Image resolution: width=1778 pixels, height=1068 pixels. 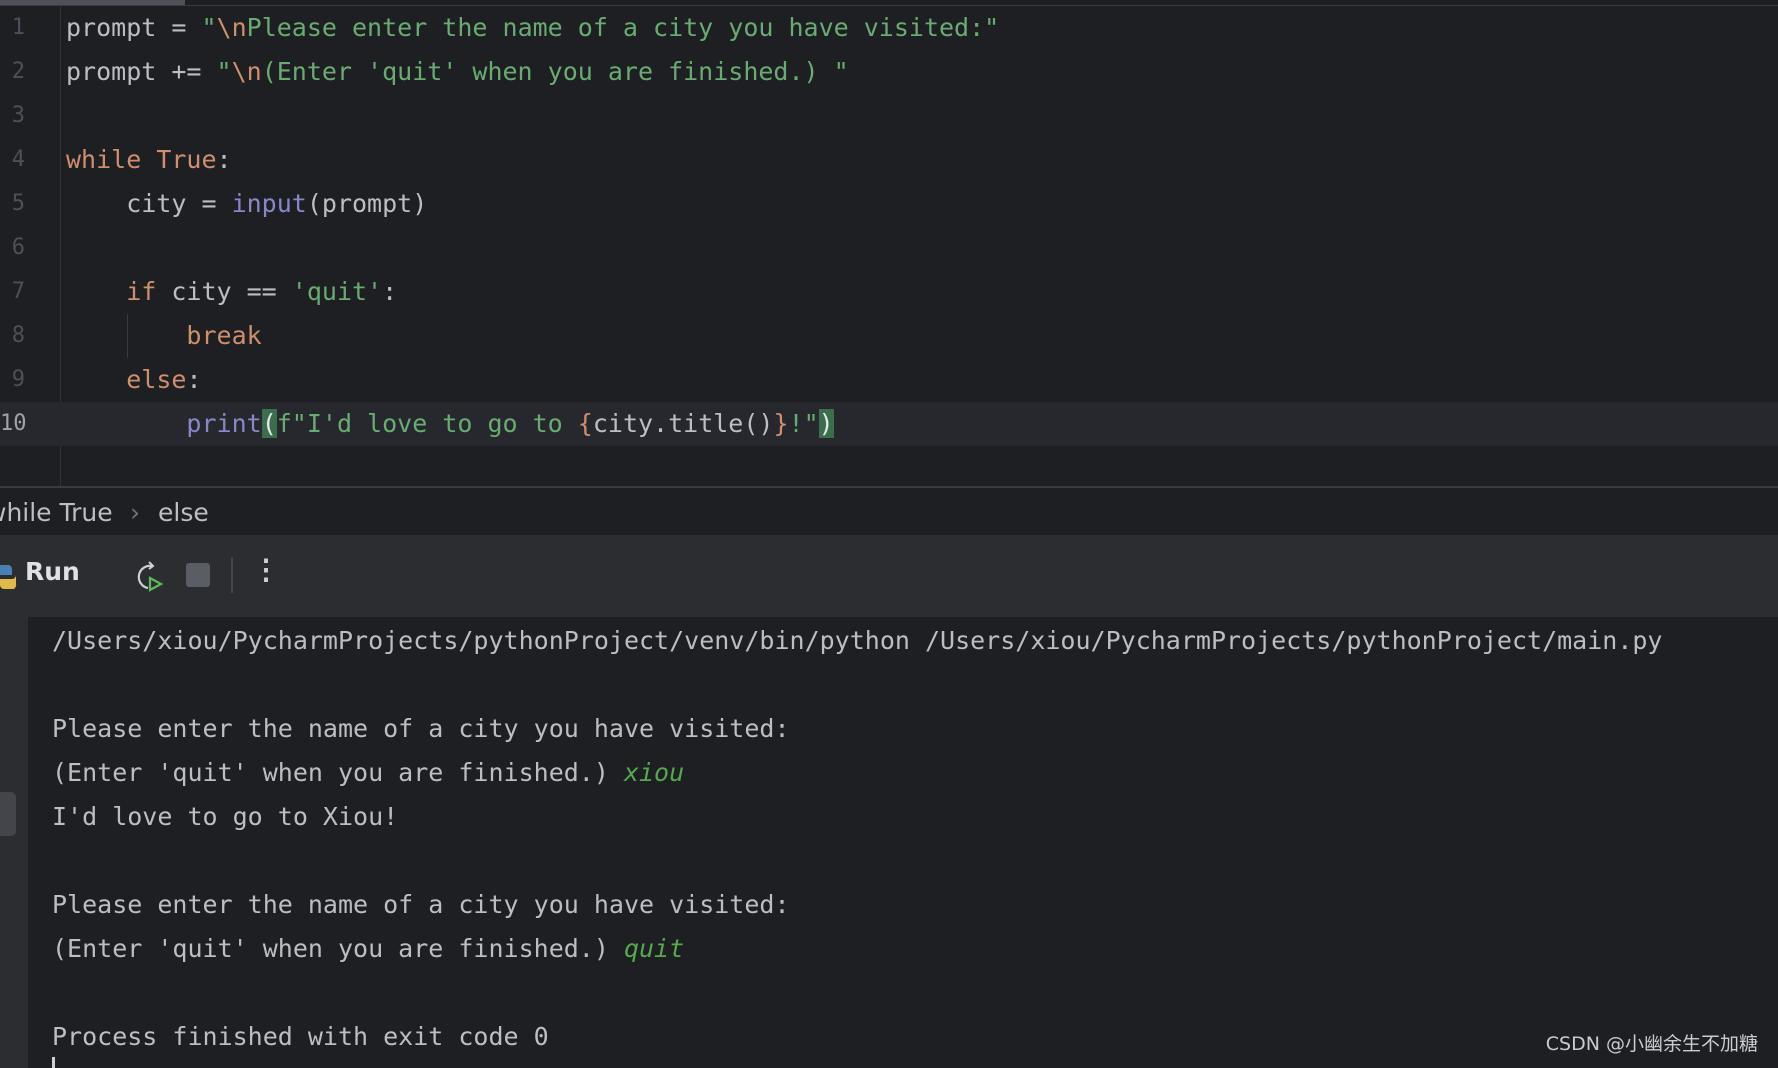 What do you see at coordinates (654, 772) in the screenshot?
I see `user-input-text: xiou` at bounding box center [654, 772].